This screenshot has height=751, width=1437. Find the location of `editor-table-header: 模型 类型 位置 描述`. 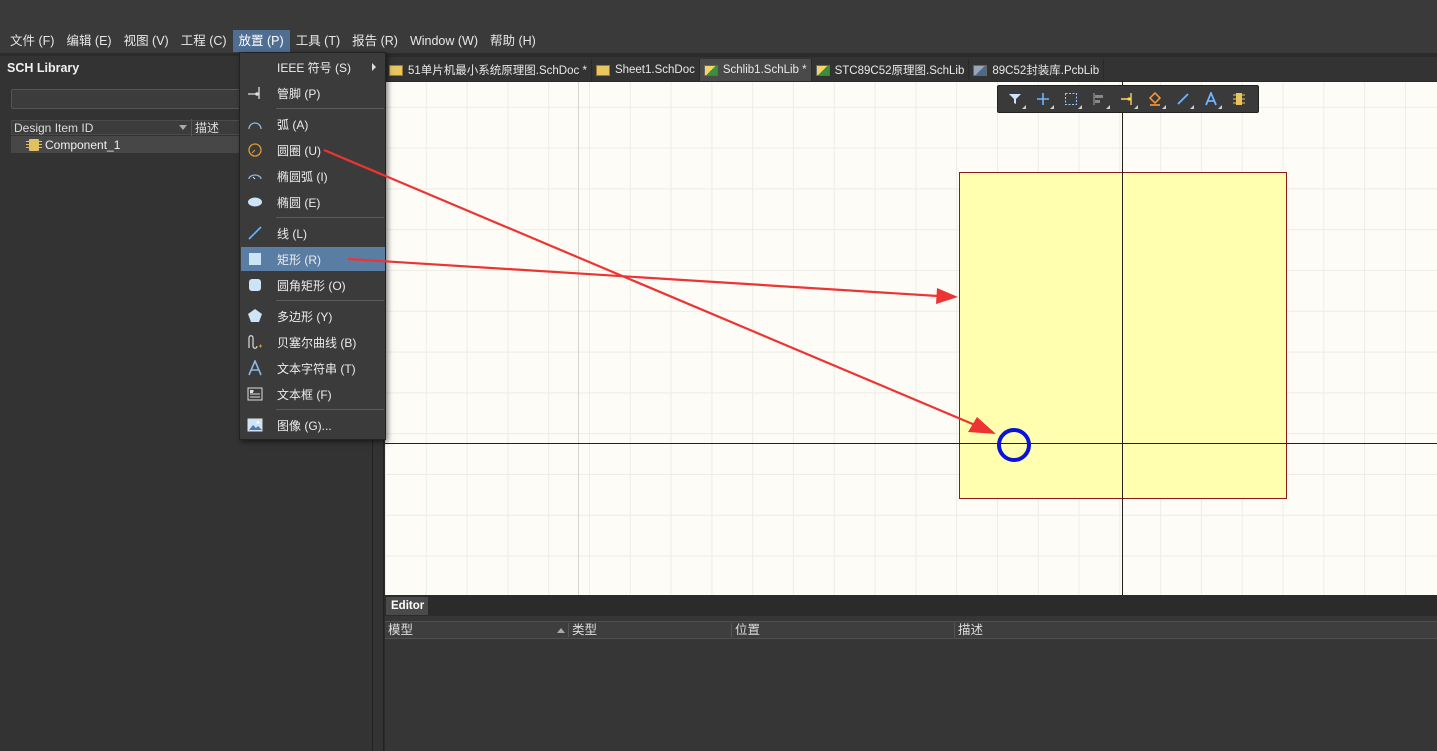

editor-table-header: 模型 类型 位置 描述 is located at coordinates (911, 630).